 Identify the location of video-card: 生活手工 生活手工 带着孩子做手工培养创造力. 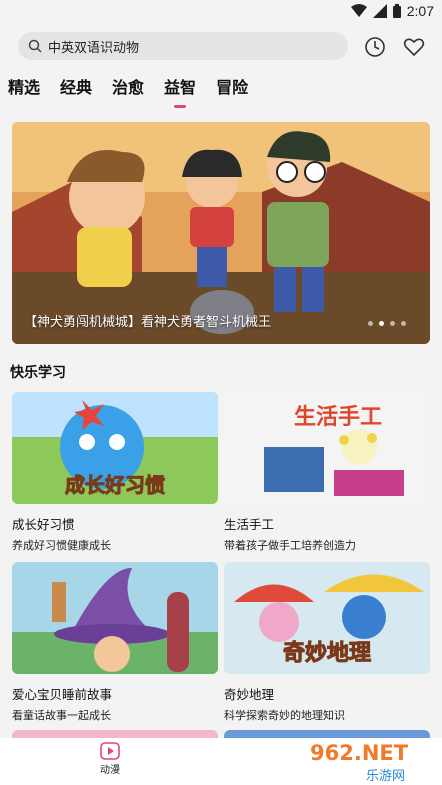
(327, 472).